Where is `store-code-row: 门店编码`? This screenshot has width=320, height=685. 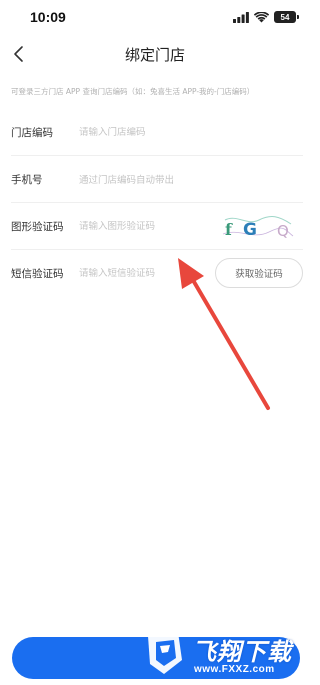
store-code-row: 门店编码 is located at coordinates (157, 132).